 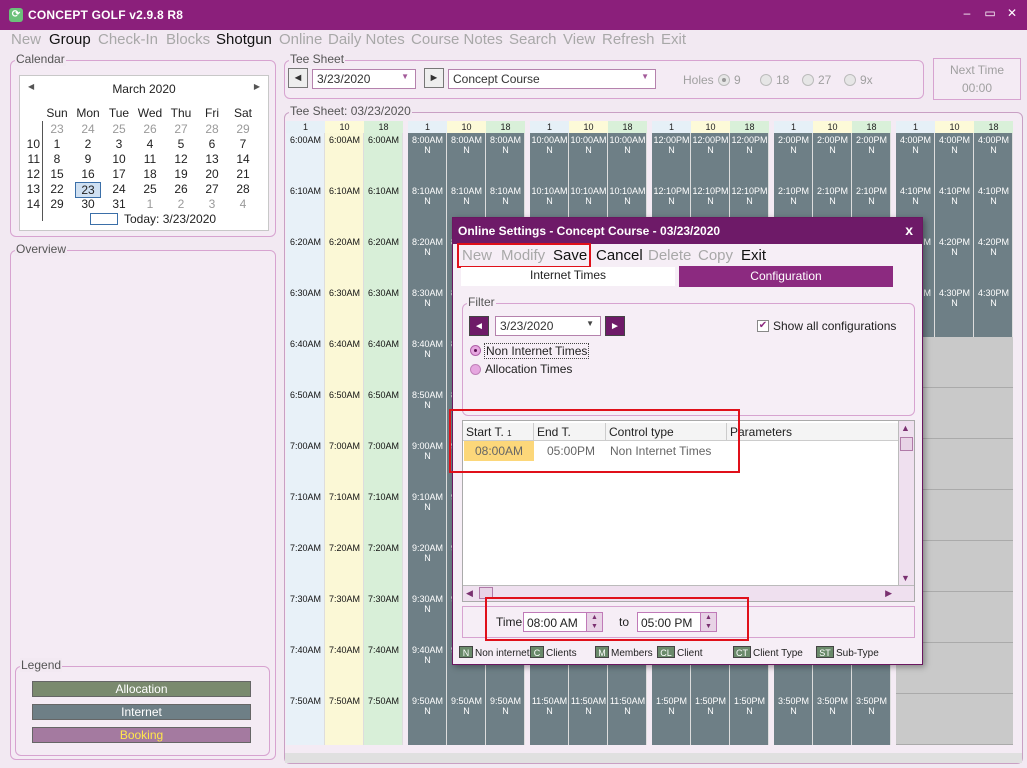 I want to click on calendar-day: 21, so click(x=243, y=174).